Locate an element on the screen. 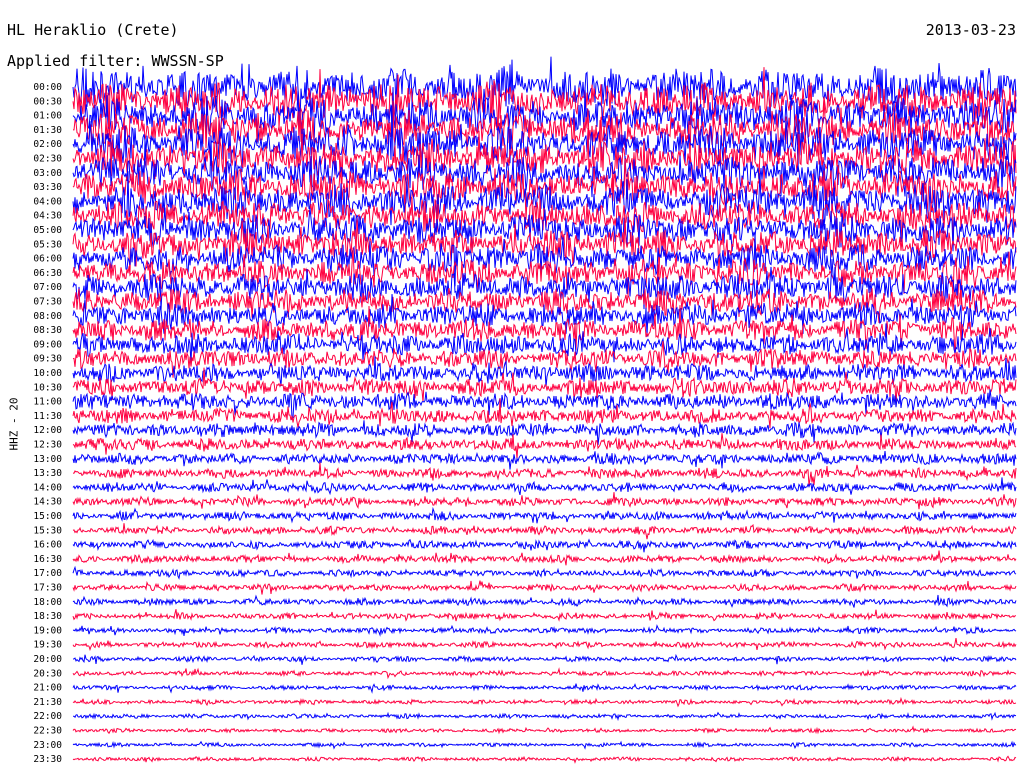 The image size is (1024, 780). time-tick-label: 00:00 is located at coordinates (47, 87).